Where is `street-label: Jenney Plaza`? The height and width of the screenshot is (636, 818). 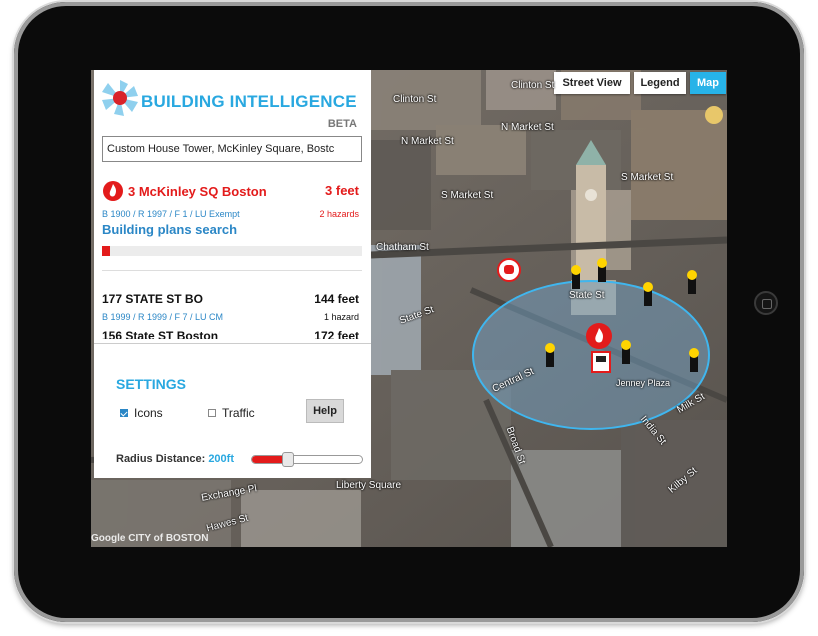 street-label: Jenney Plaza is located at coordinates (643, 383).